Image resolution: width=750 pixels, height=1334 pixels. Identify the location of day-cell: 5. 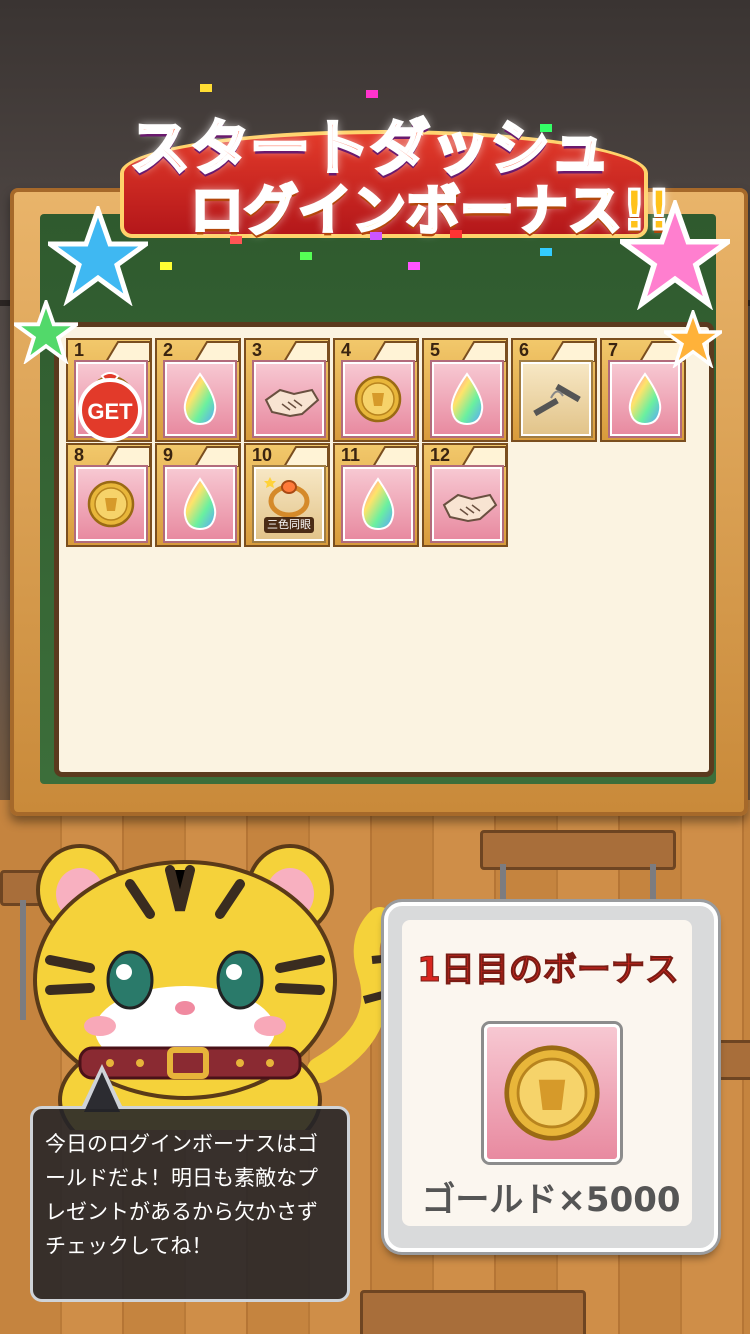
(465, 390).